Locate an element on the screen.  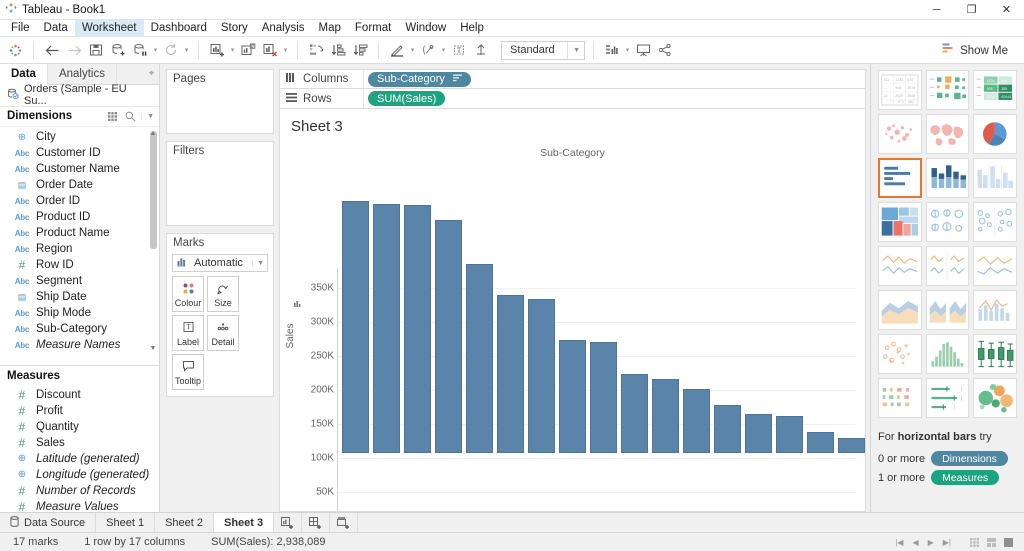
bar-art is located at coordinates (603, 397).